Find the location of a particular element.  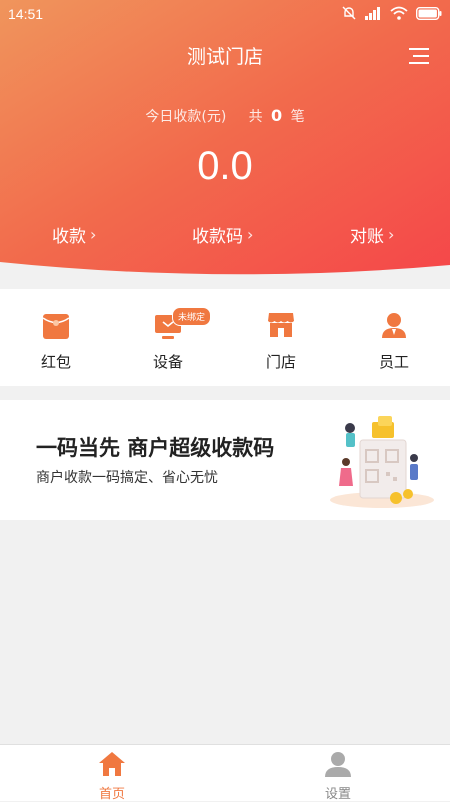

mute-bell-icon is located at coordinates (349, 13).